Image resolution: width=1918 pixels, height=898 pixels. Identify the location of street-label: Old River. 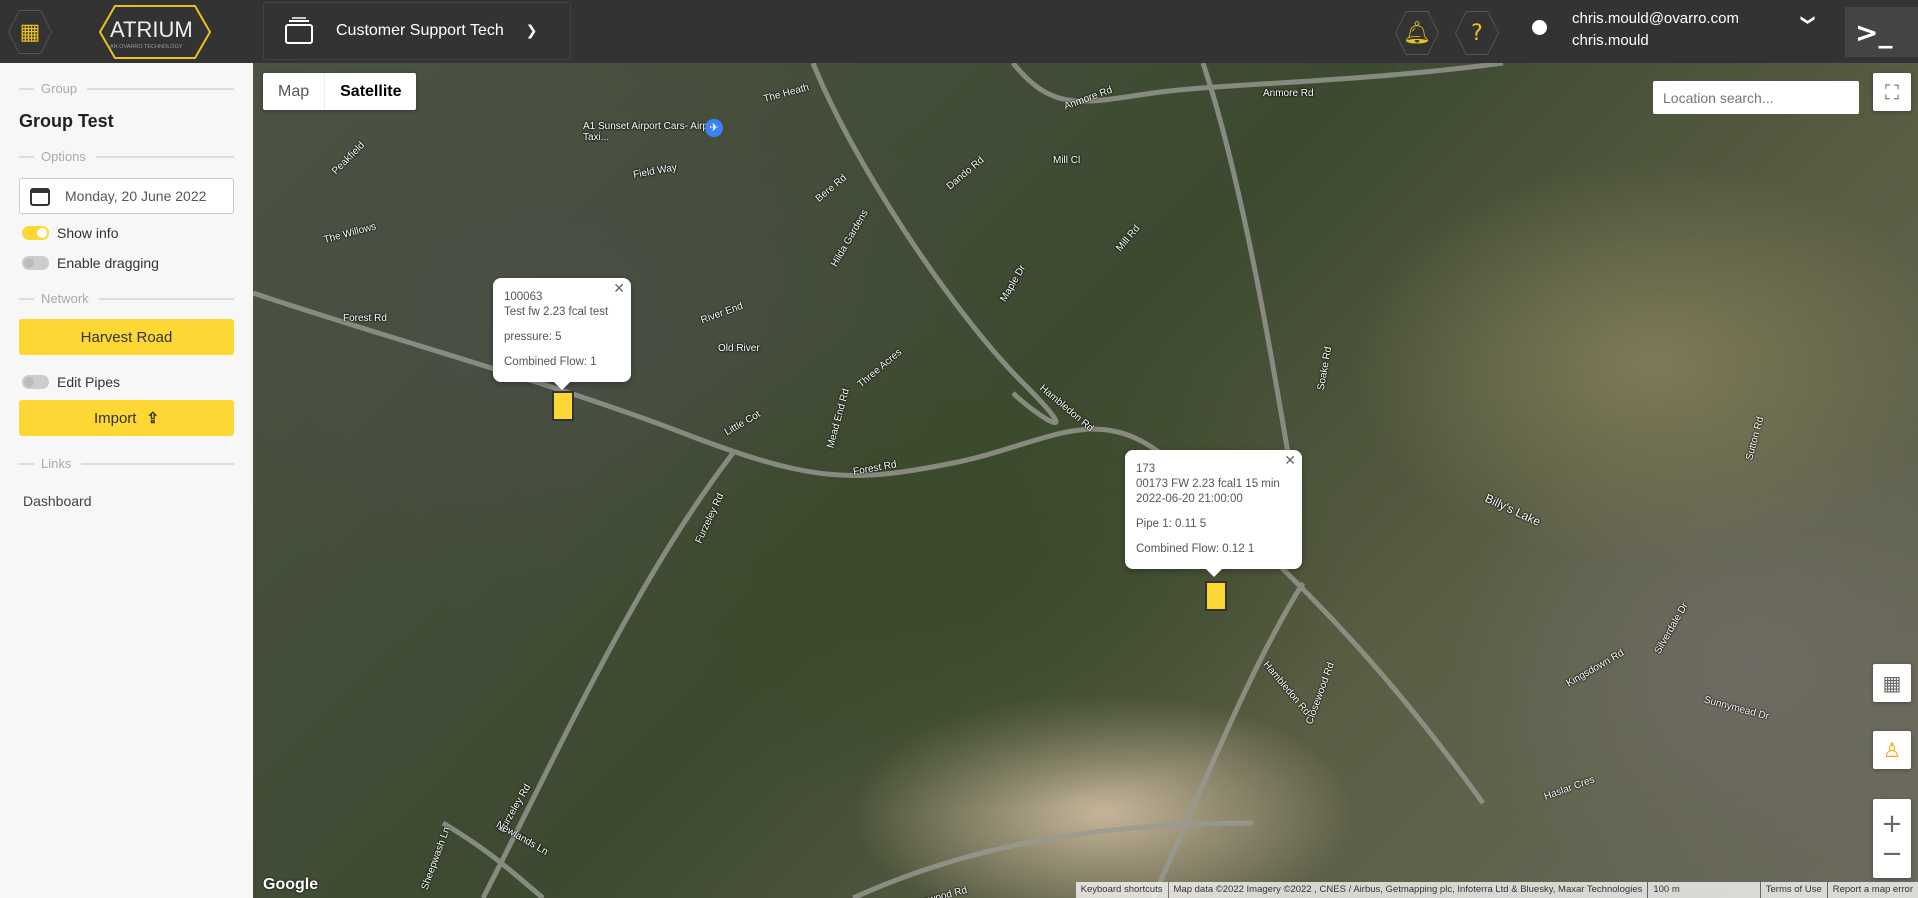
(739, 348).